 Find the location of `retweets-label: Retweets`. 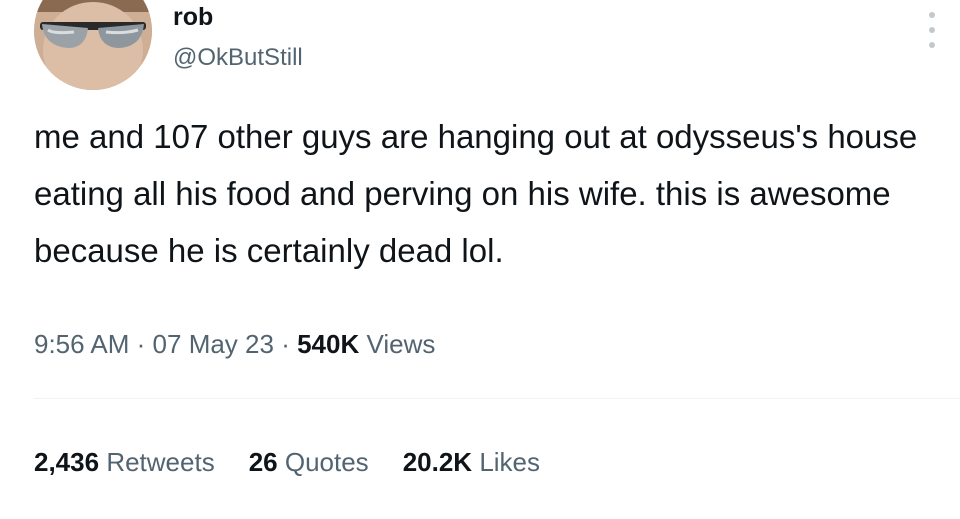

retweets-label: Retweets is located at coordinates (160, 462).